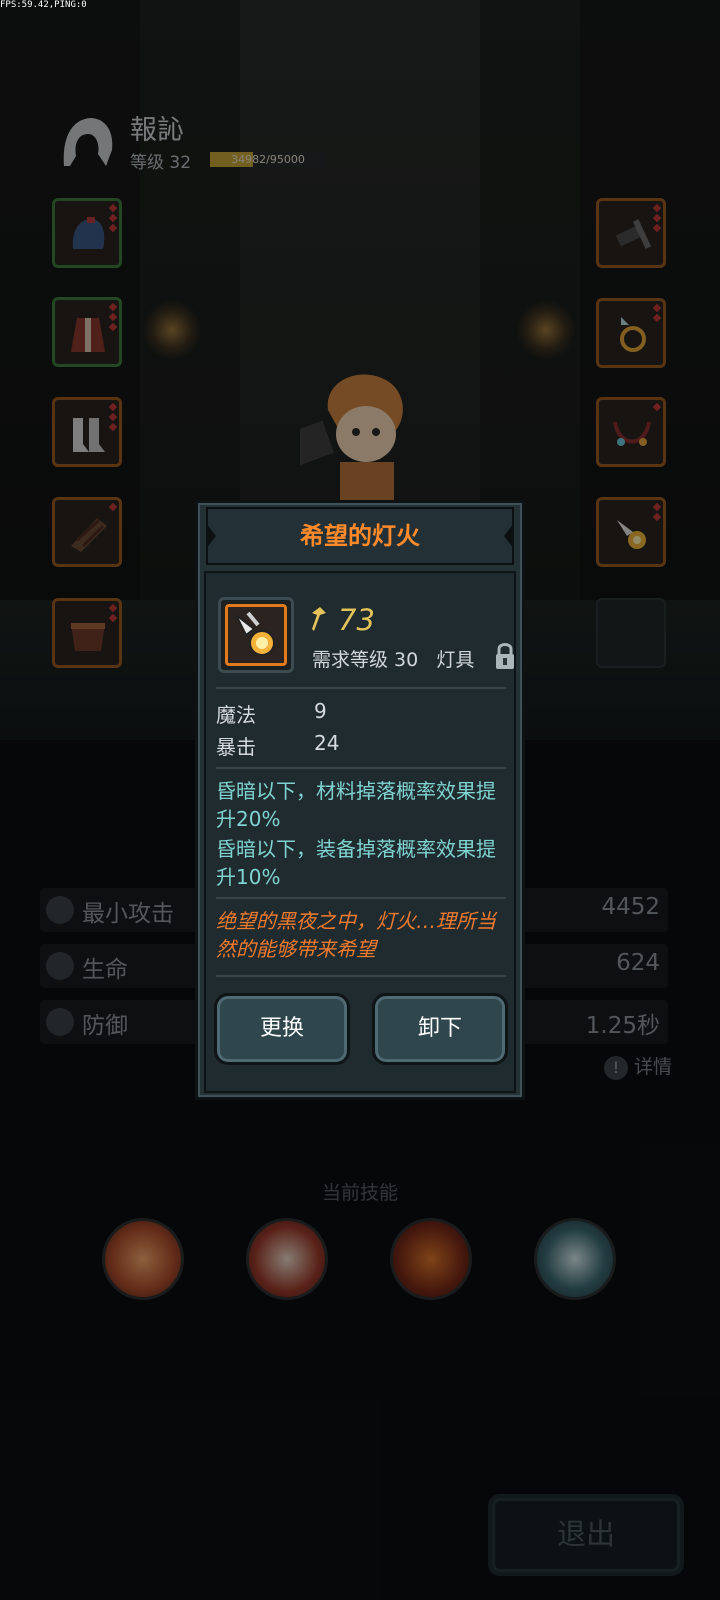  Describe the element at coordinates (320, 711) in the screenshot. I see `attr-value: 9` at that location.